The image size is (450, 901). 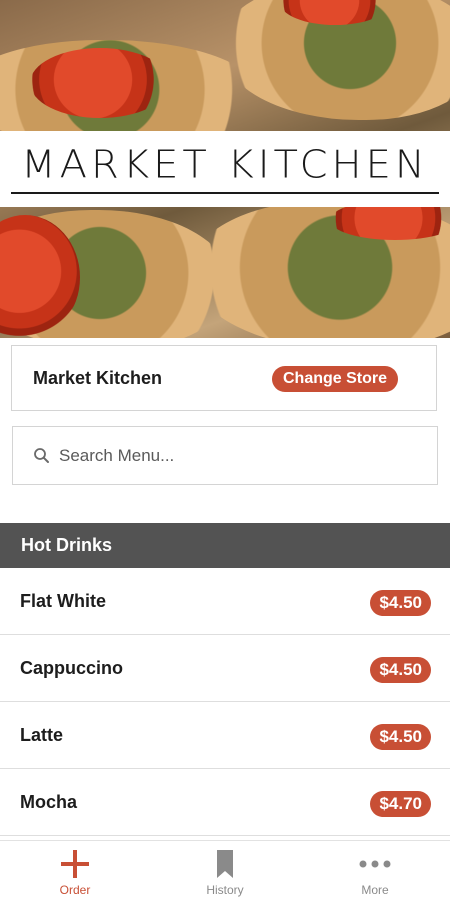 I want to click on nav-history: History, so click(x=225, y=871).